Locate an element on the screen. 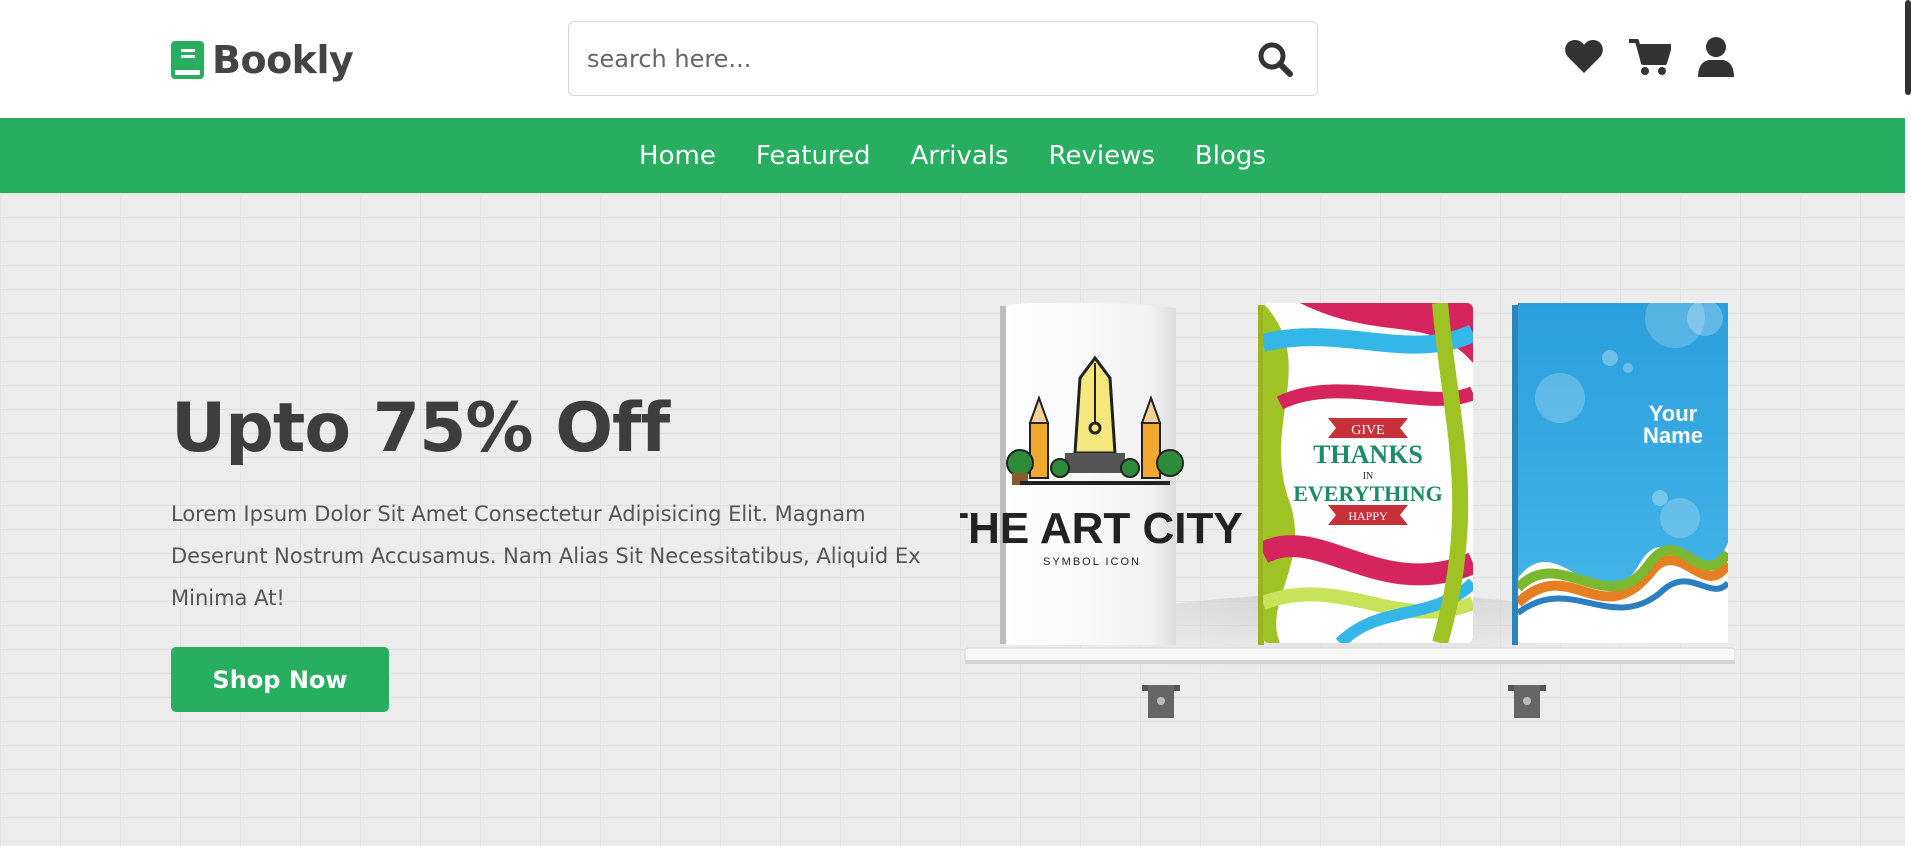 The height and width of the screenshot is (846, 1911). wishlist-button is located at coordinates (1584, 57).